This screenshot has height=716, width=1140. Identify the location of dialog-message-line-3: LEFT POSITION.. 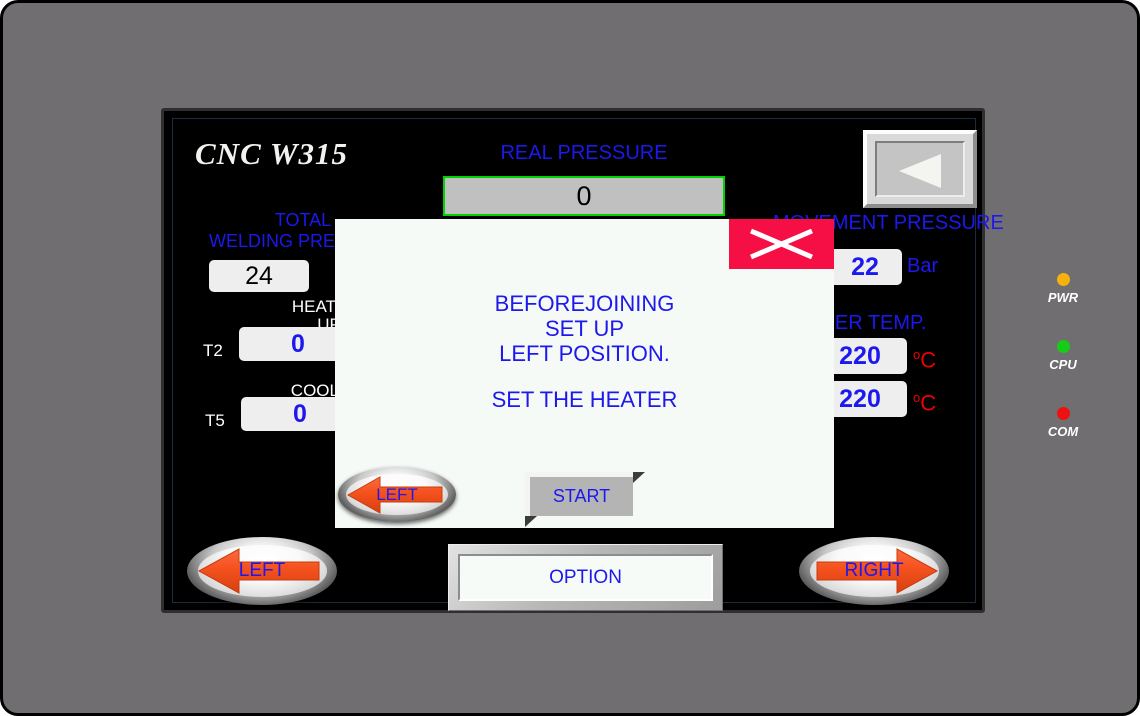
(584, 353).